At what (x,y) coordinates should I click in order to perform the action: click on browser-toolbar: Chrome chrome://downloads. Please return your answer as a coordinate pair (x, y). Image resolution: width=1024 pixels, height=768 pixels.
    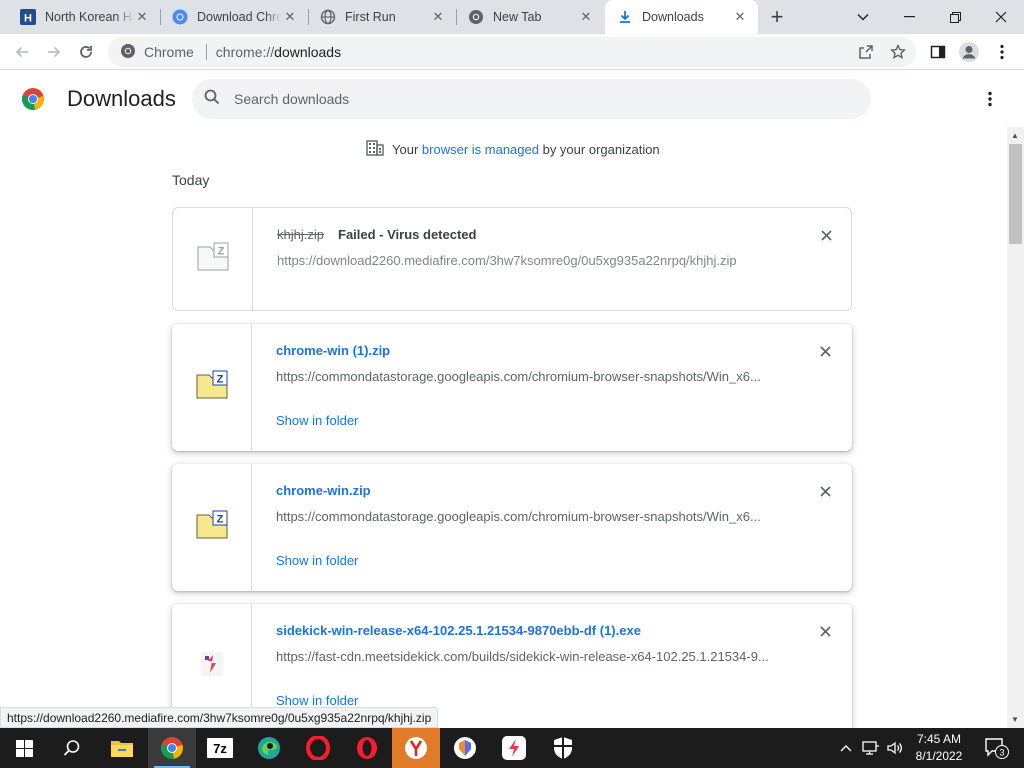
    Looking at the image, I should click on (512, 52).